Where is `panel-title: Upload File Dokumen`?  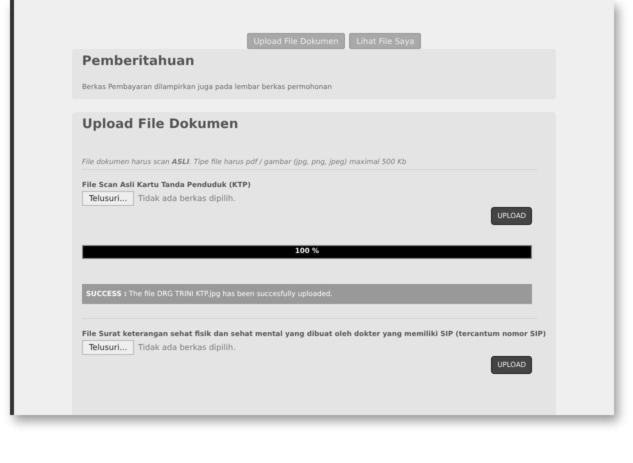 panel-title: Upload File Dokumen is located at coordinates (161, 124).